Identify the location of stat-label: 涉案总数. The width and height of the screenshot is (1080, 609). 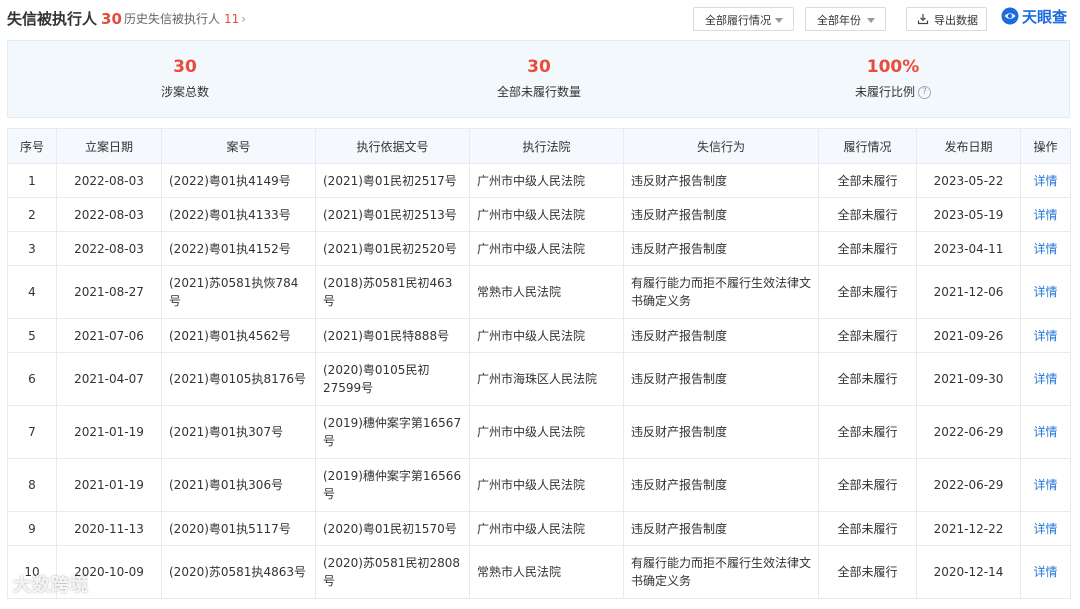
(184, 92).